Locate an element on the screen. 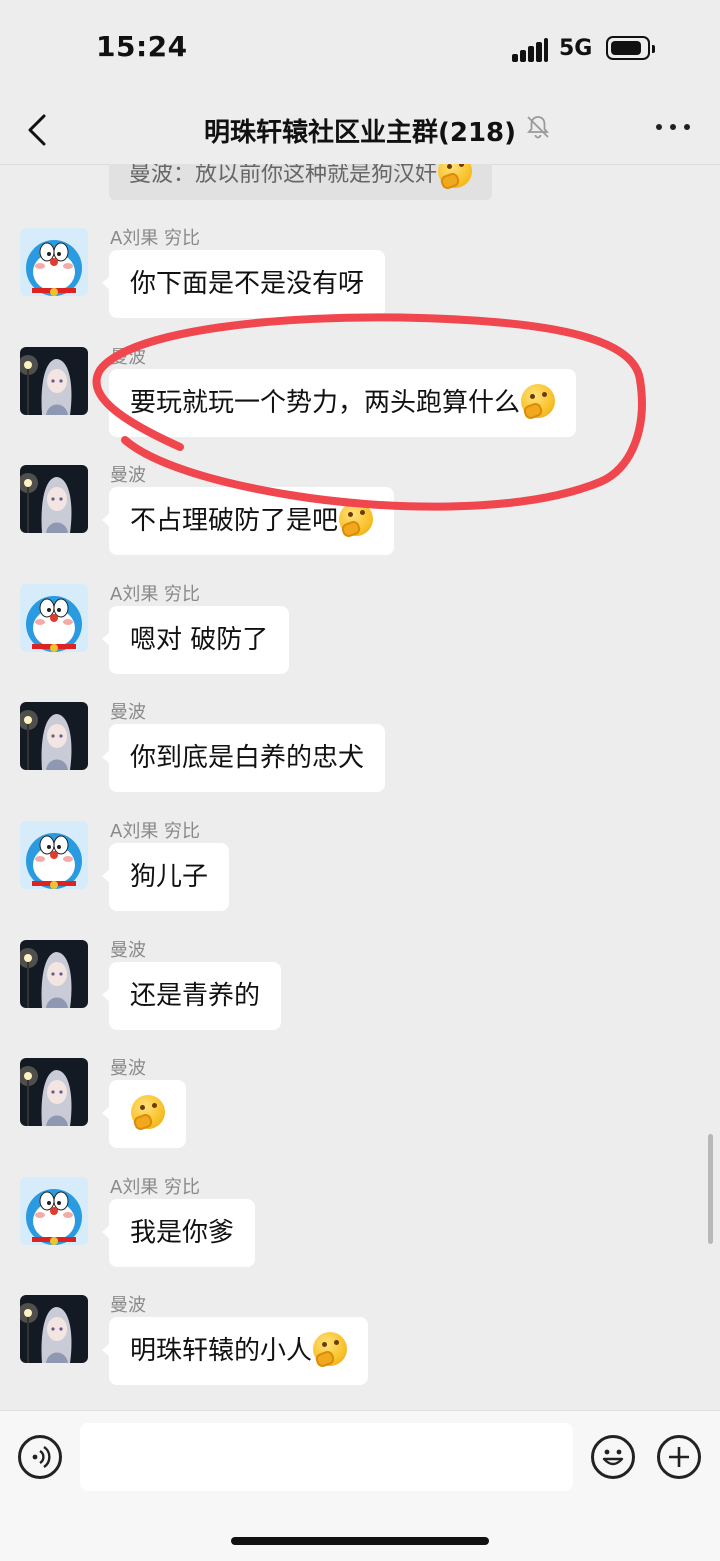 The image size is (720, 1561). more-button is located at coordinates (672, 129).